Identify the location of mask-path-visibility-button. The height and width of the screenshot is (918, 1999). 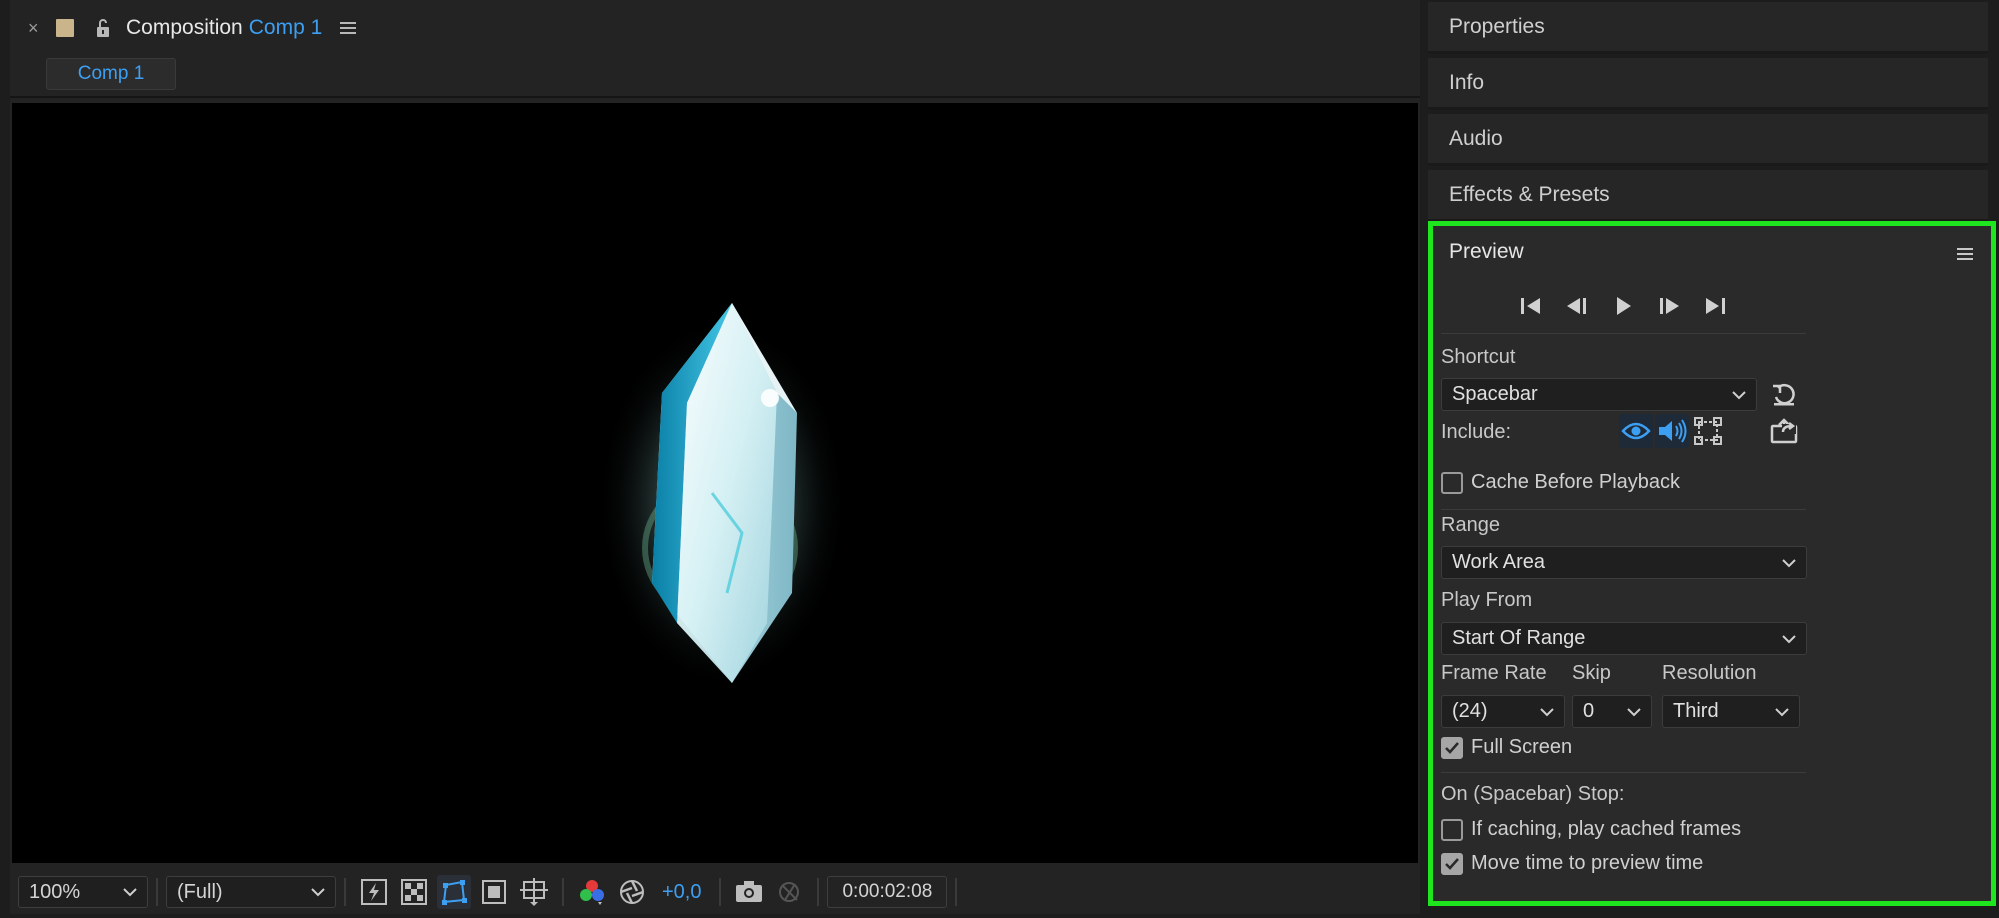
(454, 892).